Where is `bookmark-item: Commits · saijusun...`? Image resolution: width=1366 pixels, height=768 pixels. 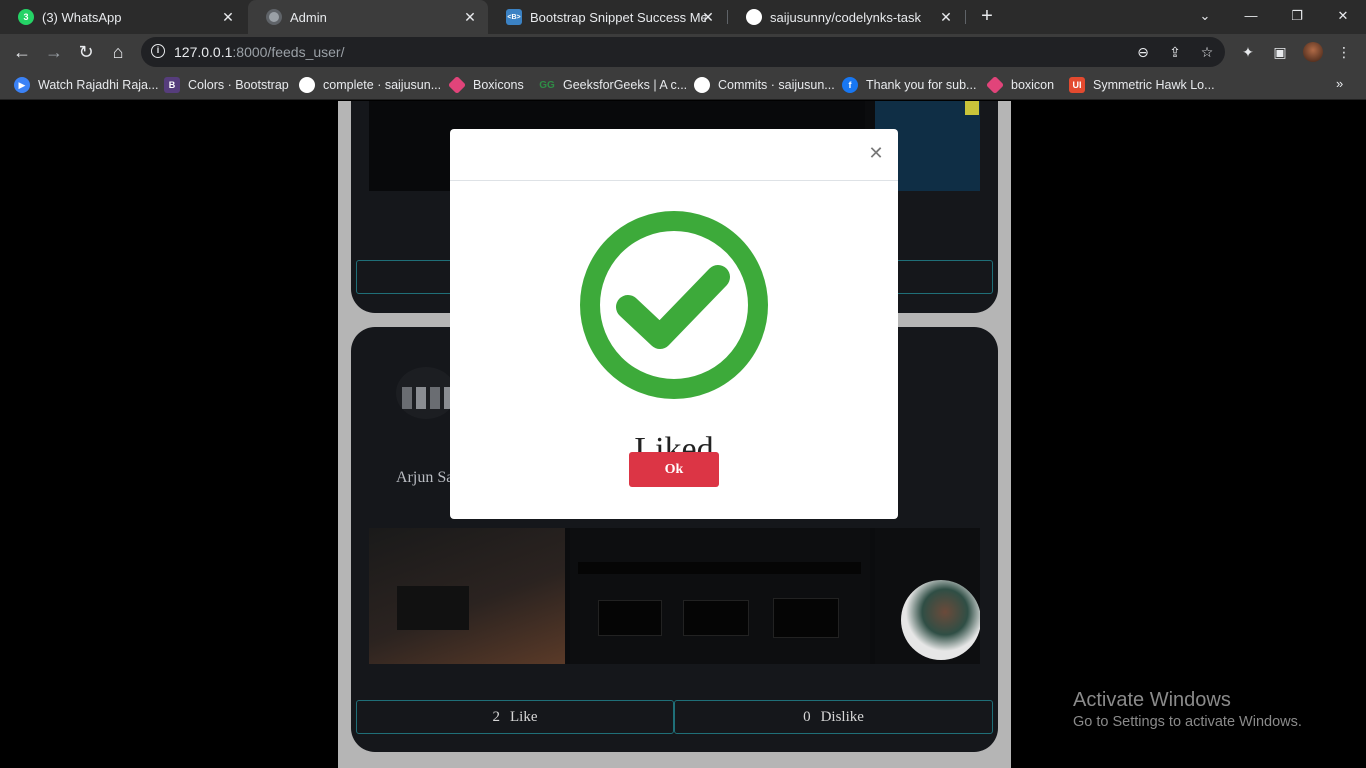
bookmark-item: Commits · saijusun... is located at coordinates (764, 85).